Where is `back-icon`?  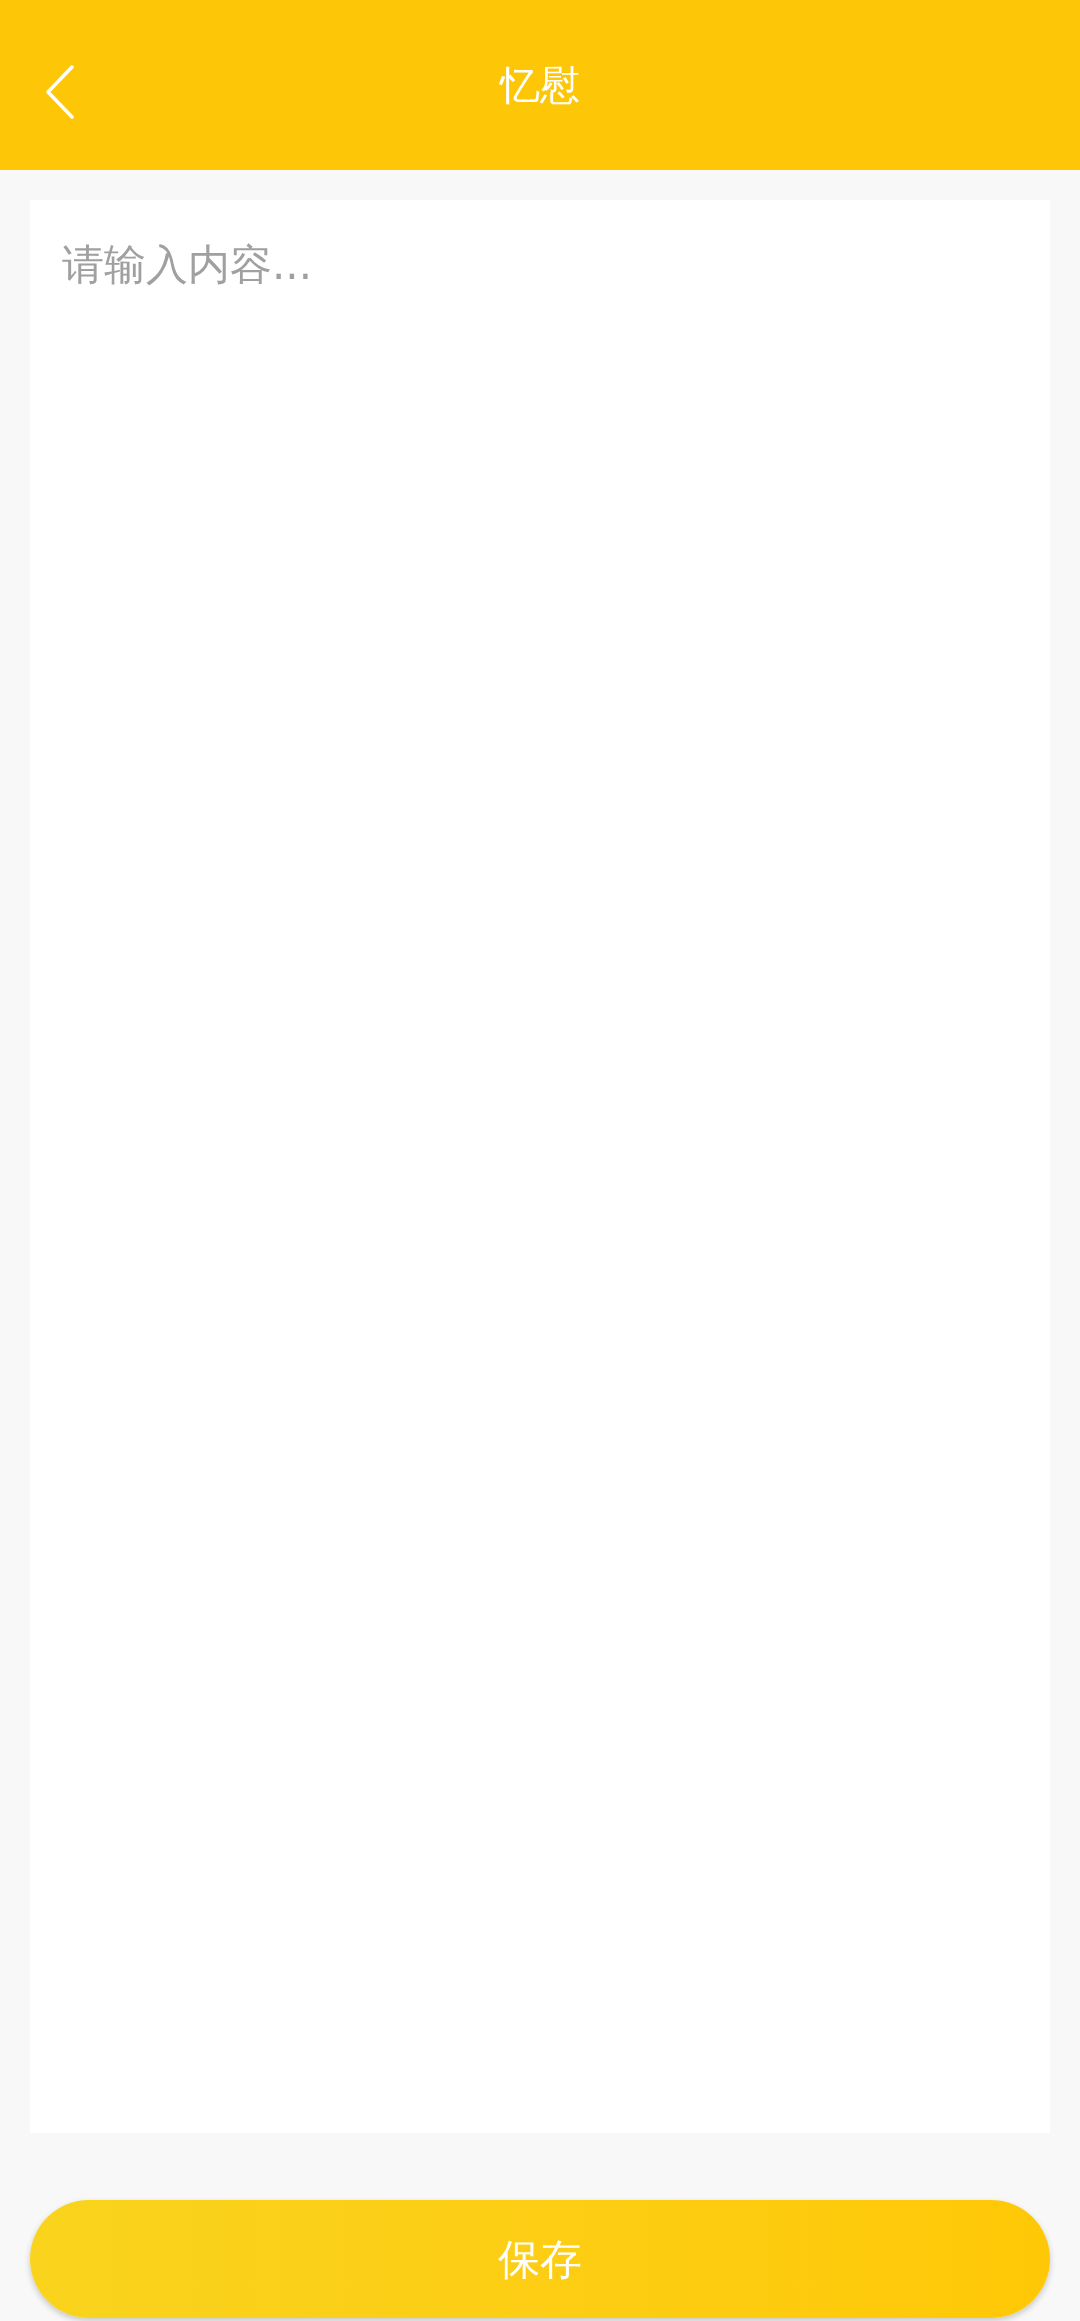 back-icon is located at coordinates (60, 92).